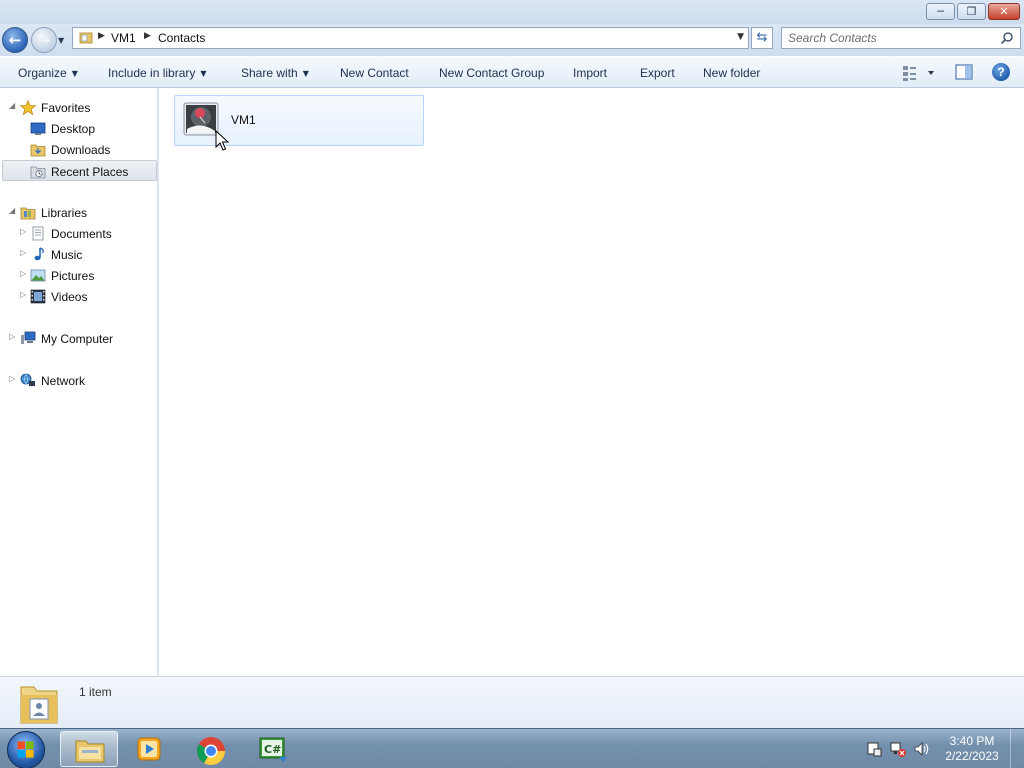 The image size is (1024, 768). I want to click on nav-music: ▷ Music, so click(78, 254).